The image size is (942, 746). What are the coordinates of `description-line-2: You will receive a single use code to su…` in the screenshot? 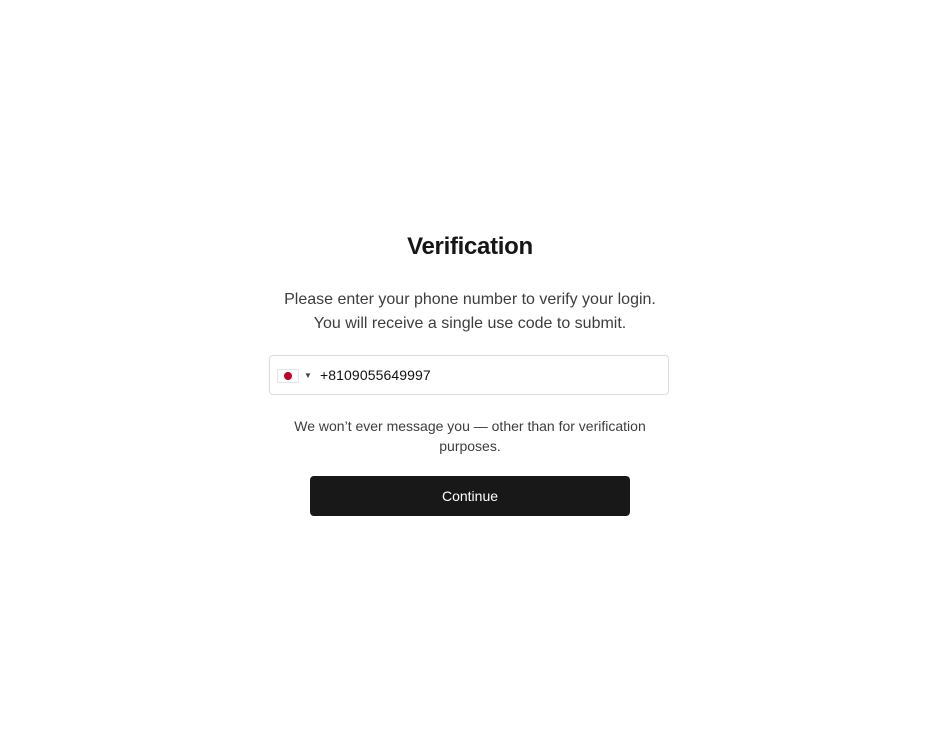 It's located at (470, 323).